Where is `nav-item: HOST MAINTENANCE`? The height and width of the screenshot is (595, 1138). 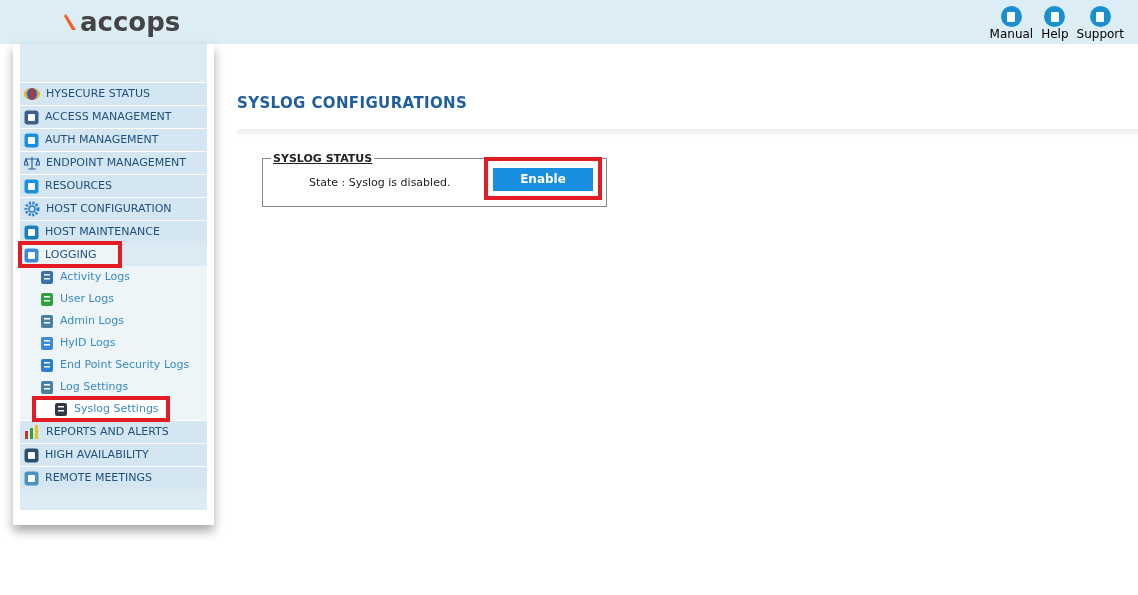 nav-item: HOST MAINTENANCE is located at coordinates (113, 231).